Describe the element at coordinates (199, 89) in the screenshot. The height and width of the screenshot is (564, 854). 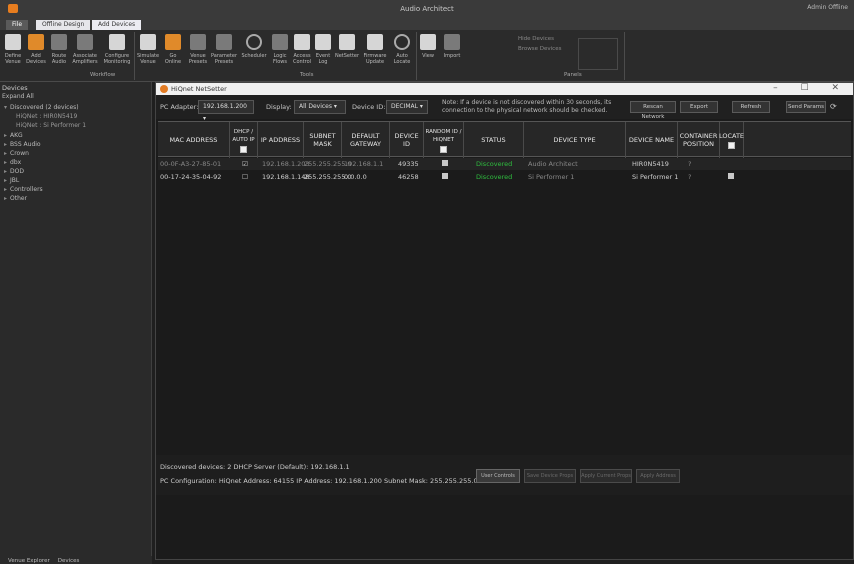
I see `netsetter-title: HiQnet NetSetter` at that location.